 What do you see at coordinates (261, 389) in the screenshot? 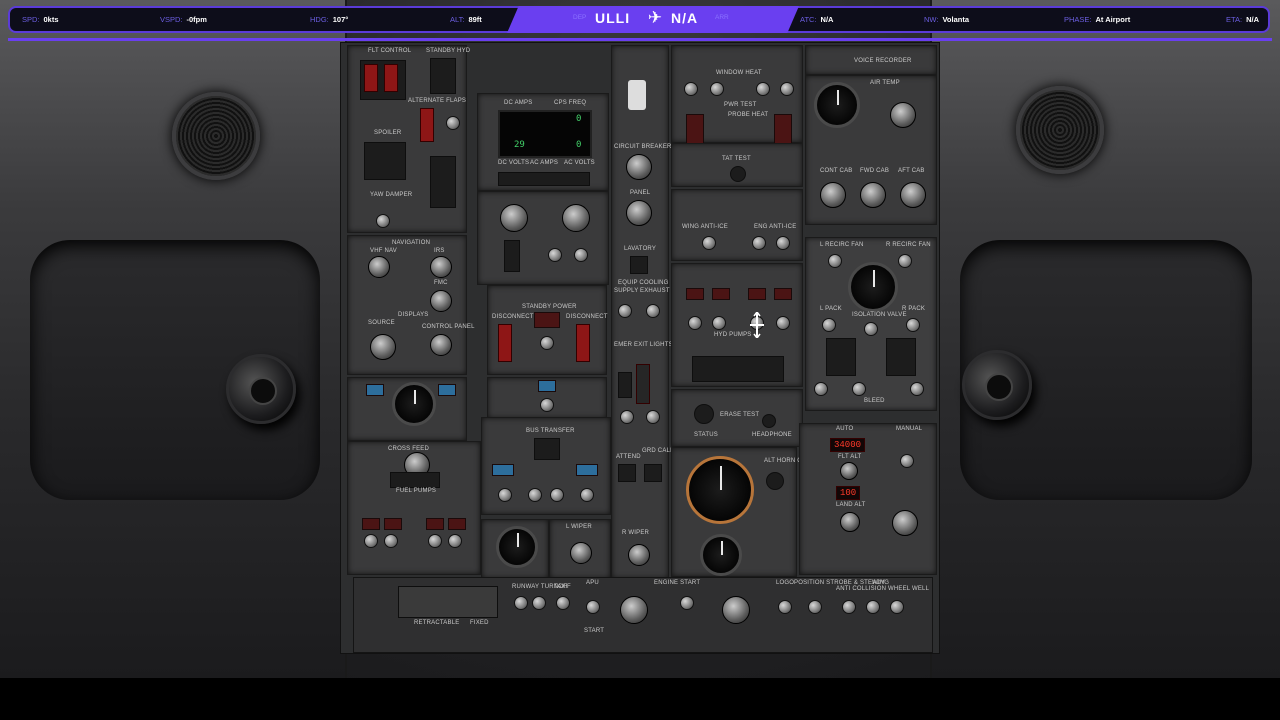
I see `left-window-crank-knob` at bounding box center [261, 389].